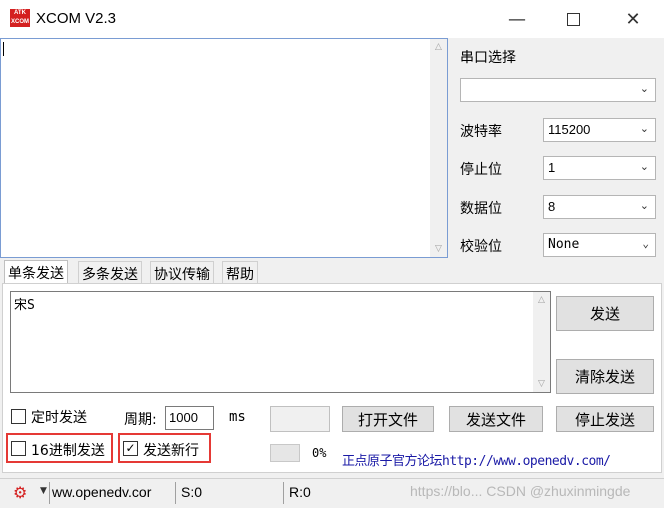  I want to click on progress-bar, so click(285, 453).